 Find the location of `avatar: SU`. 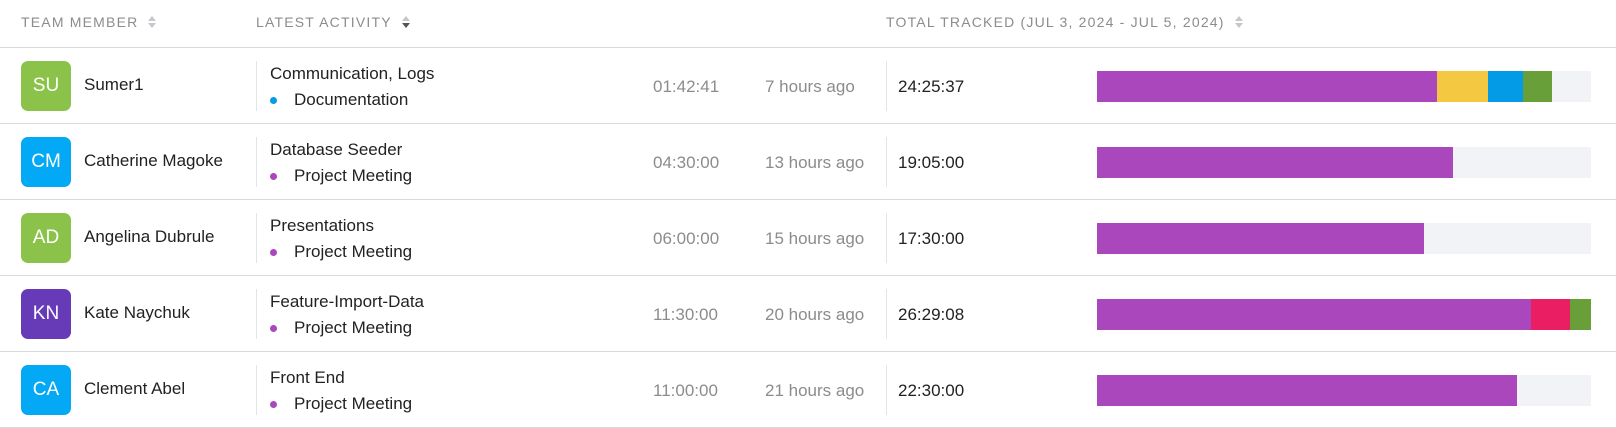

avatar: SU is located at coordinates (46, 86).